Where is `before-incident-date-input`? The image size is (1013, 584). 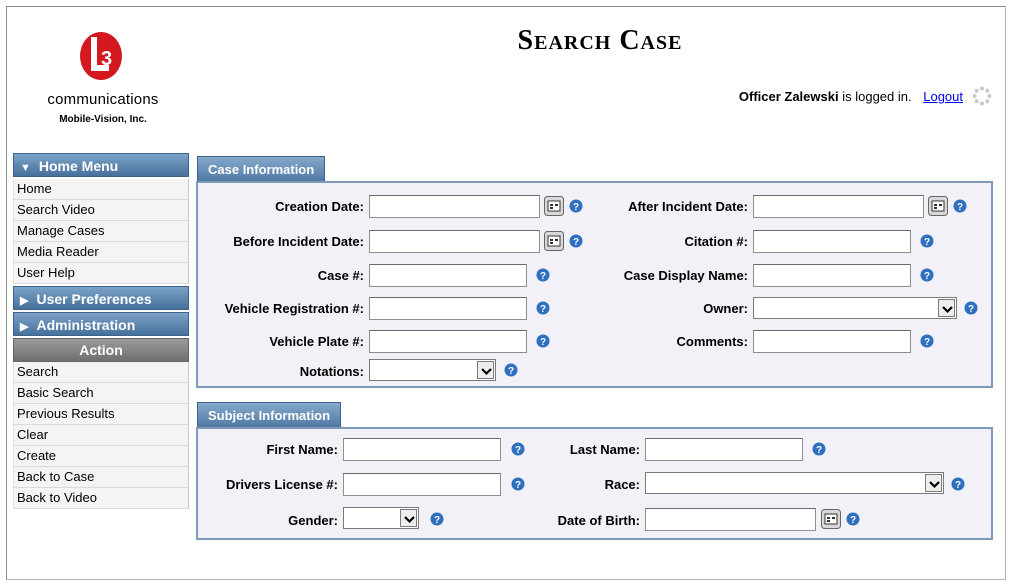
before-incident-date-input is located at coordinates (454, 241).